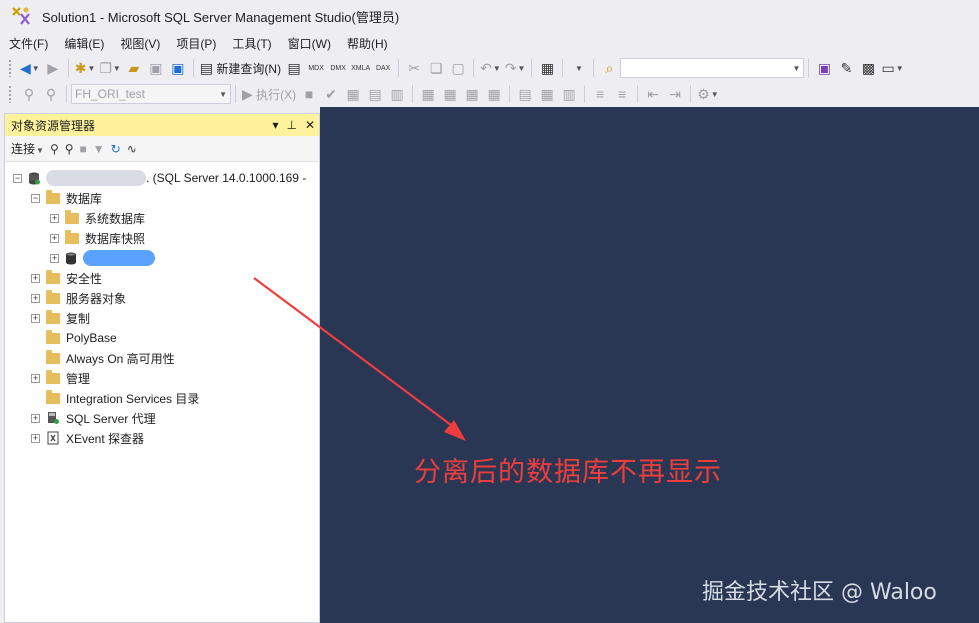 This screenshot has width=979, height=623. What do you see at coordinates (309, 94) in the screenshot?
I see `stop-button: ■` at bounding box center [309, 94].